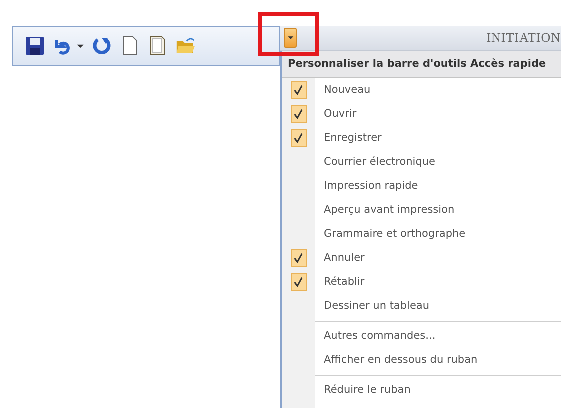 This screenshot has height=408, width=561. Describe the element at coordinates (421, 360) in the screenshot. I see `menu-item: Afficher en dessous du ruban` at that location.